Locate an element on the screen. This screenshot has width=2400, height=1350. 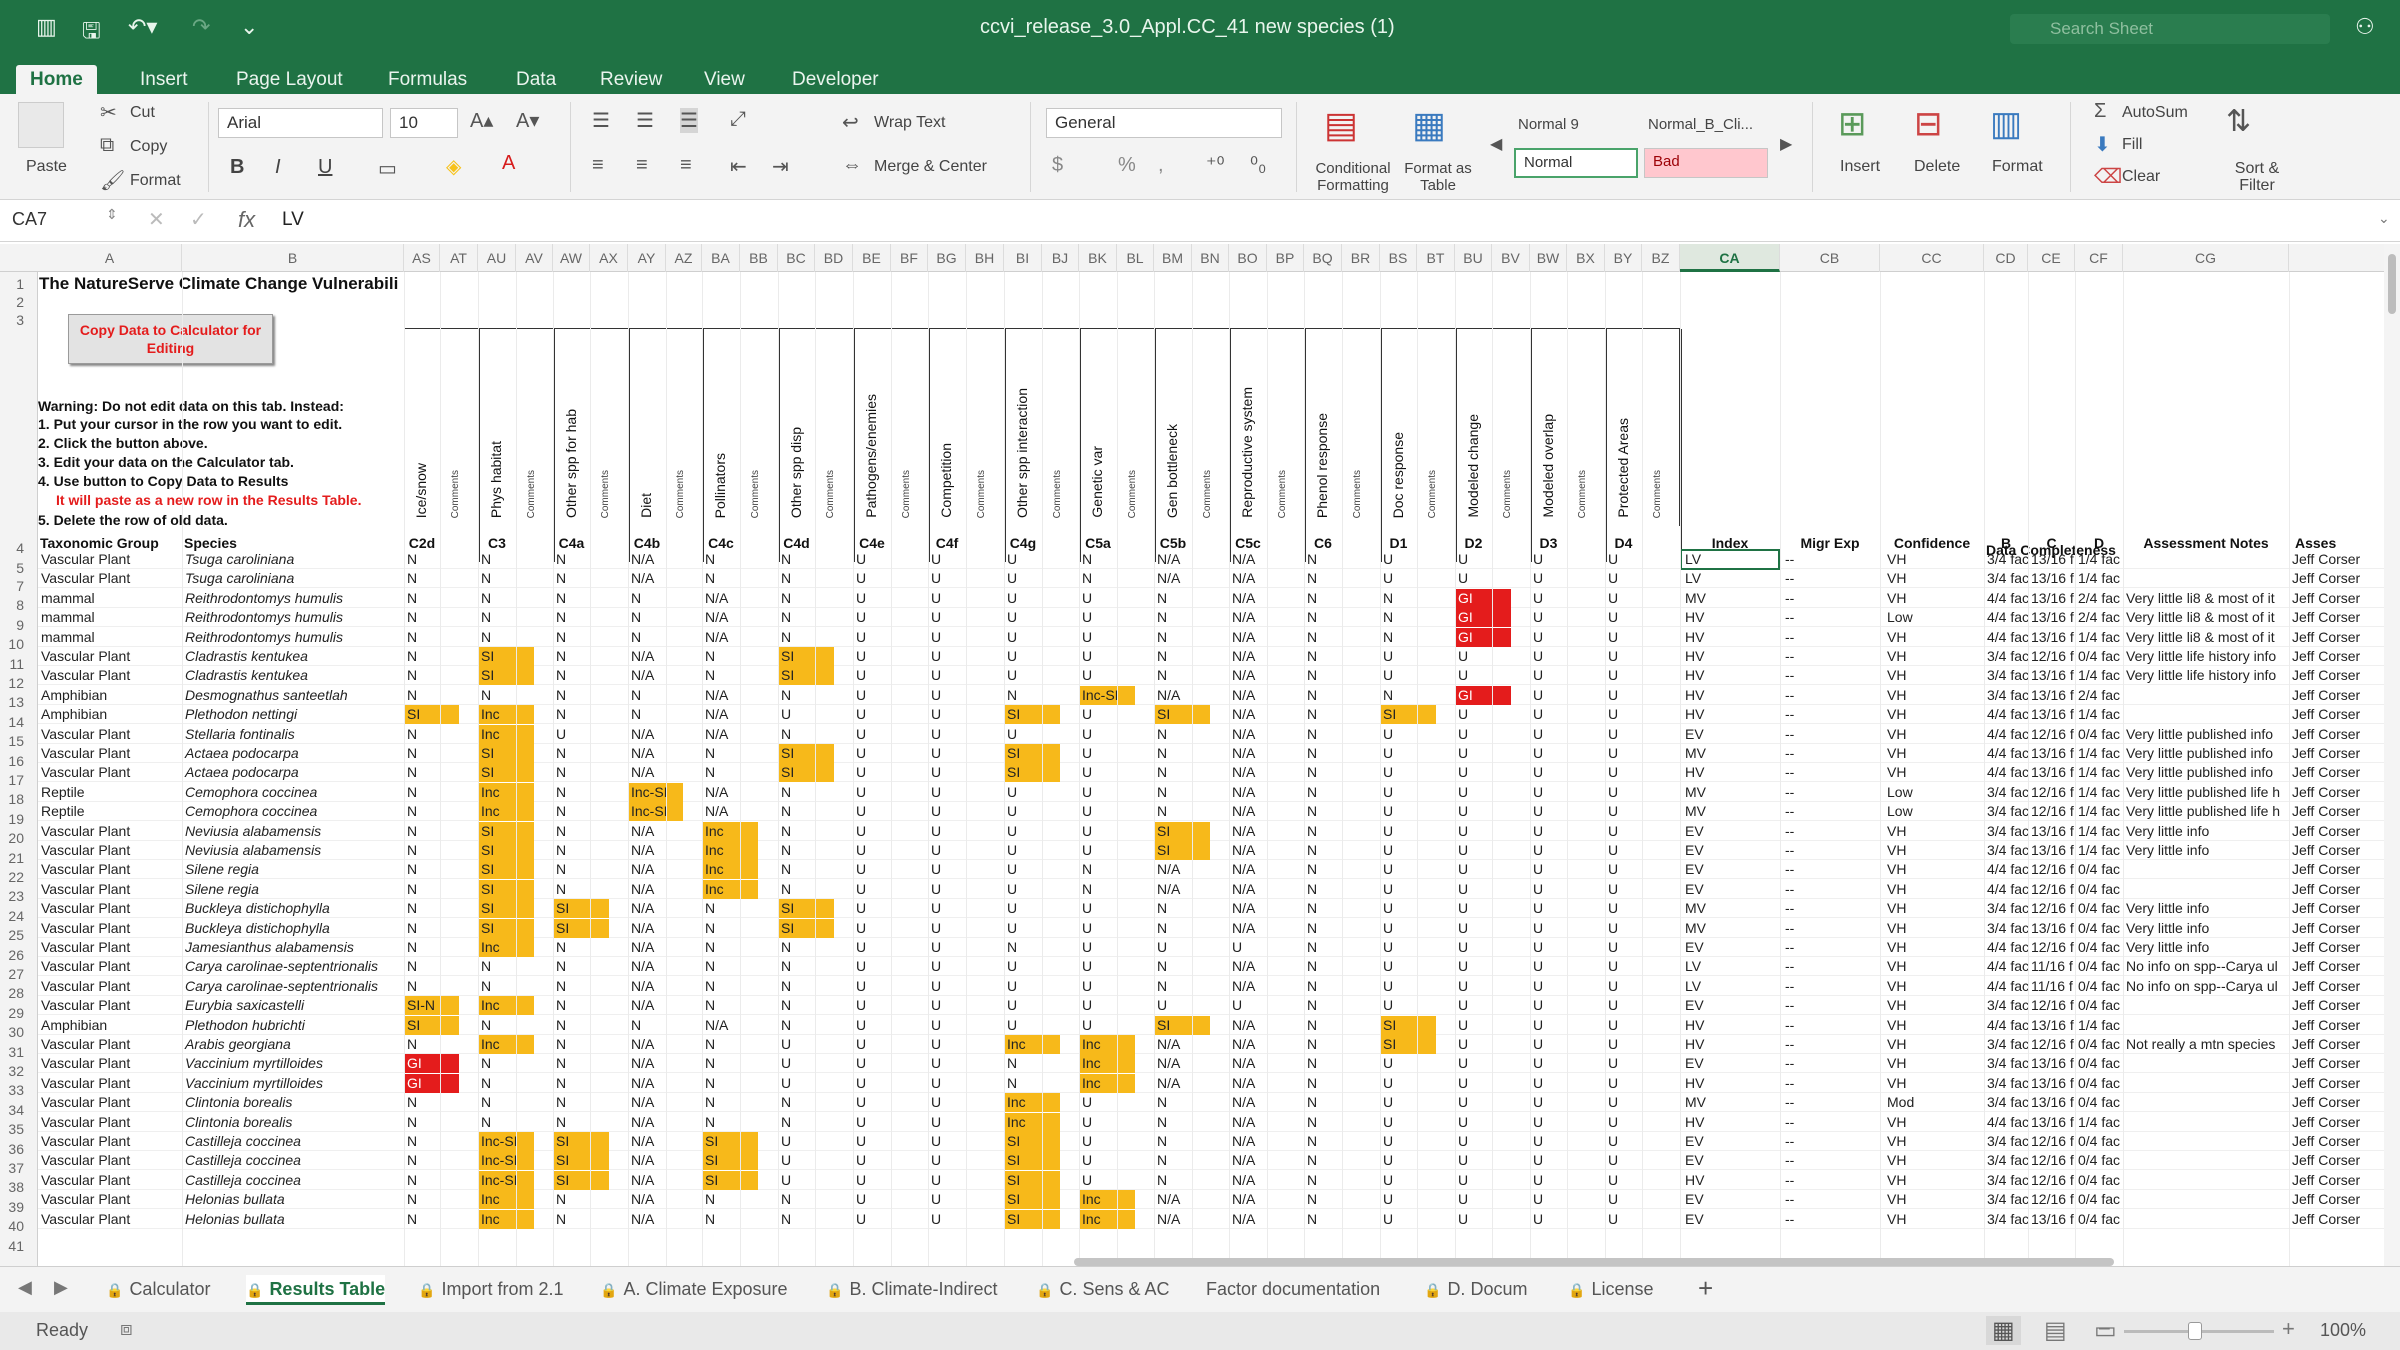
styles-next-icon: ▶ is located at coordinates (1786, 144).